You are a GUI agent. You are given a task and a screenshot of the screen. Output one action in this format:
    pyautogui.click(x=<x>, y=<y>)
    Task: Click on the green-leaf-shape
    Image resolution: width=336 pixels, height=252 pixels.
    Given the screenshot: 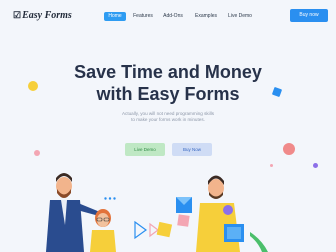 What is the action you would take?
    pyautogui.click(x=259, y=242)
    